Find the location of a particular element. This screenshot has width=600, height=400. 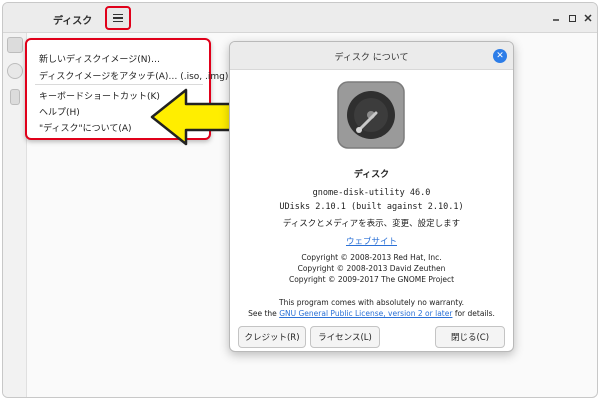

website-link: ウェブサイト is located at coordinates (371, 241).